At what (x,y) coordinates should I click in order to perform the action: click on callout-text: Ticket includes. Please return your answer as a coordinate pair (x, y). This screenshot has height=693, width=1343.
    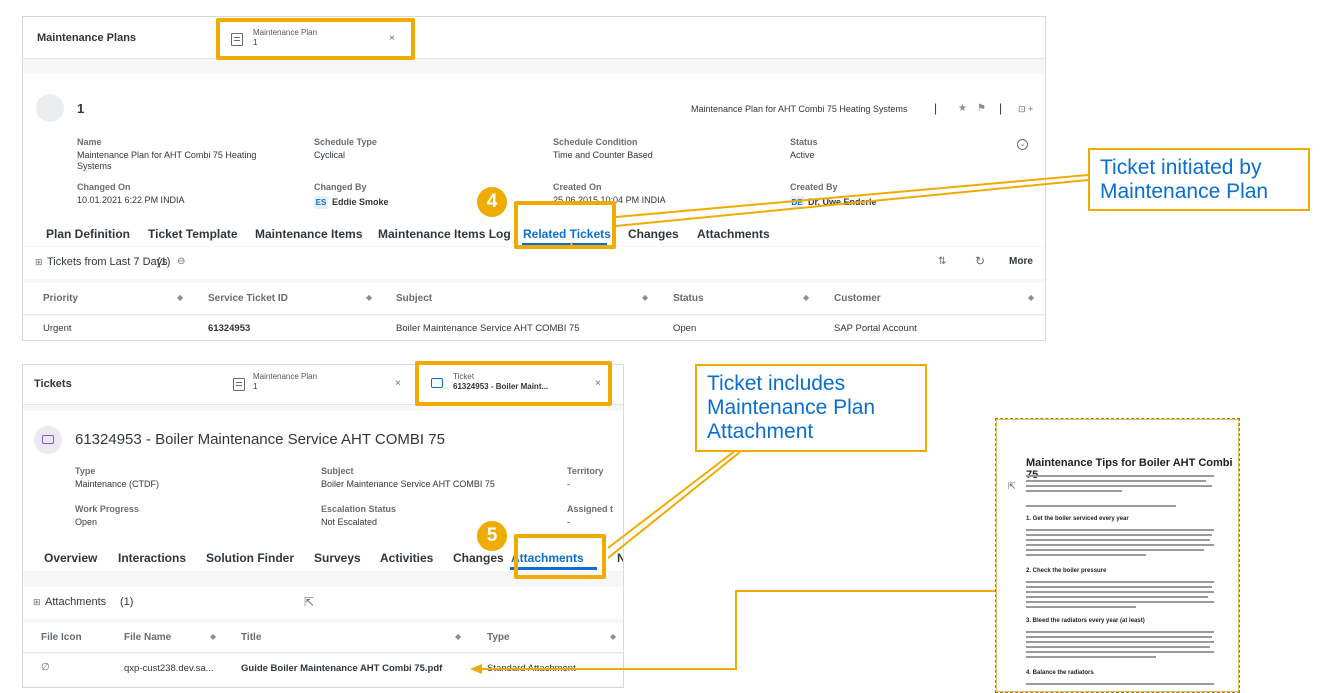
    Looking at the image, I should click on (776, 383).